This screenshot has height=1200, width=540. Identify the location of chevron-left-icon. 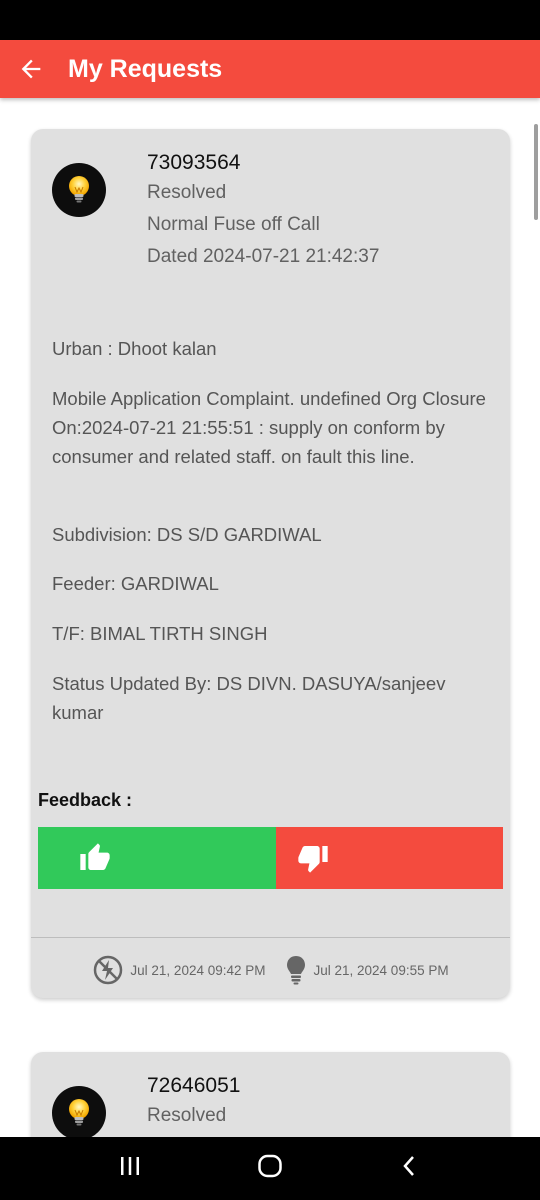
(409, 1166).